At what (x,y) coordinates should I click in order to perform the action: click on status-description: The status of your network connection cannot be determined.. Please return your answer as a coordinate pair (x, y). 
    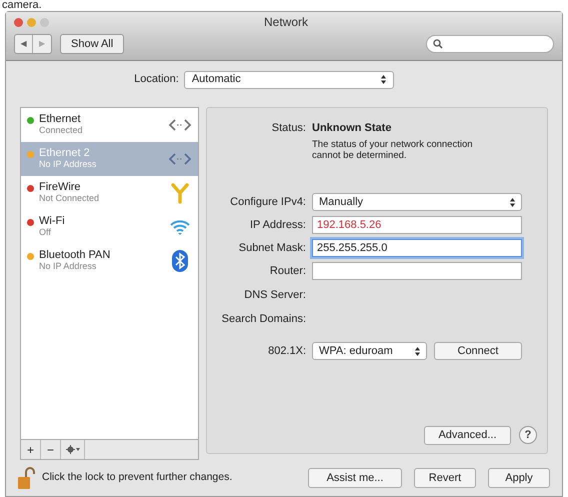
    Looking at the image, I should click on (393, 150).